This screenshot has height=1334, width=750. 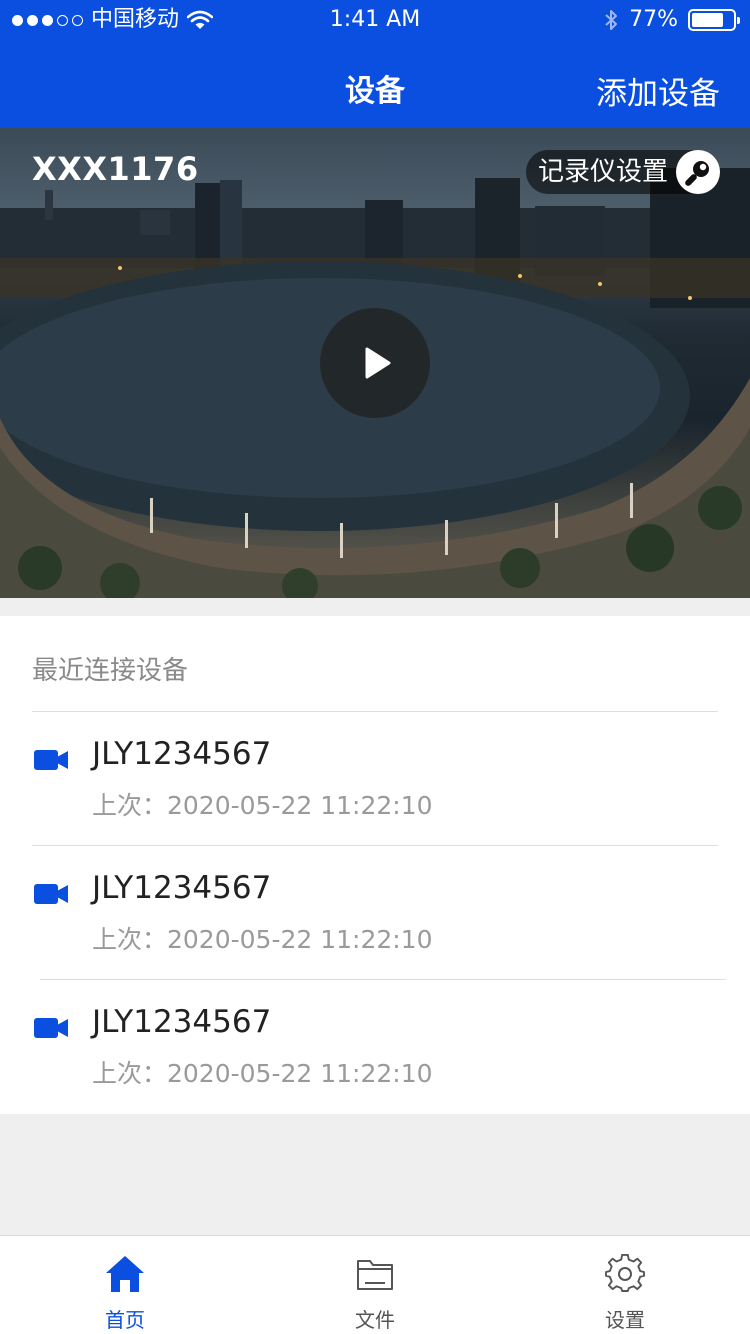 I want to click on top-bar: 中国移动 1:41 AM 77% 设备 添加设备, so click(x=375, y=64).